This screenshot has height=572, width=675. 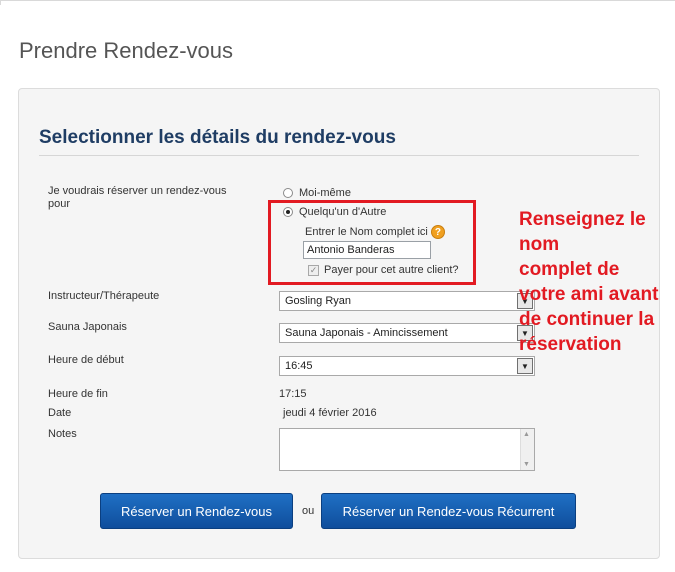 What do you see at coordinates (104, 296) in the screenshot?
I see `therapist-label: Instructeur/Thérapeute` at bounding box center [104, 296].